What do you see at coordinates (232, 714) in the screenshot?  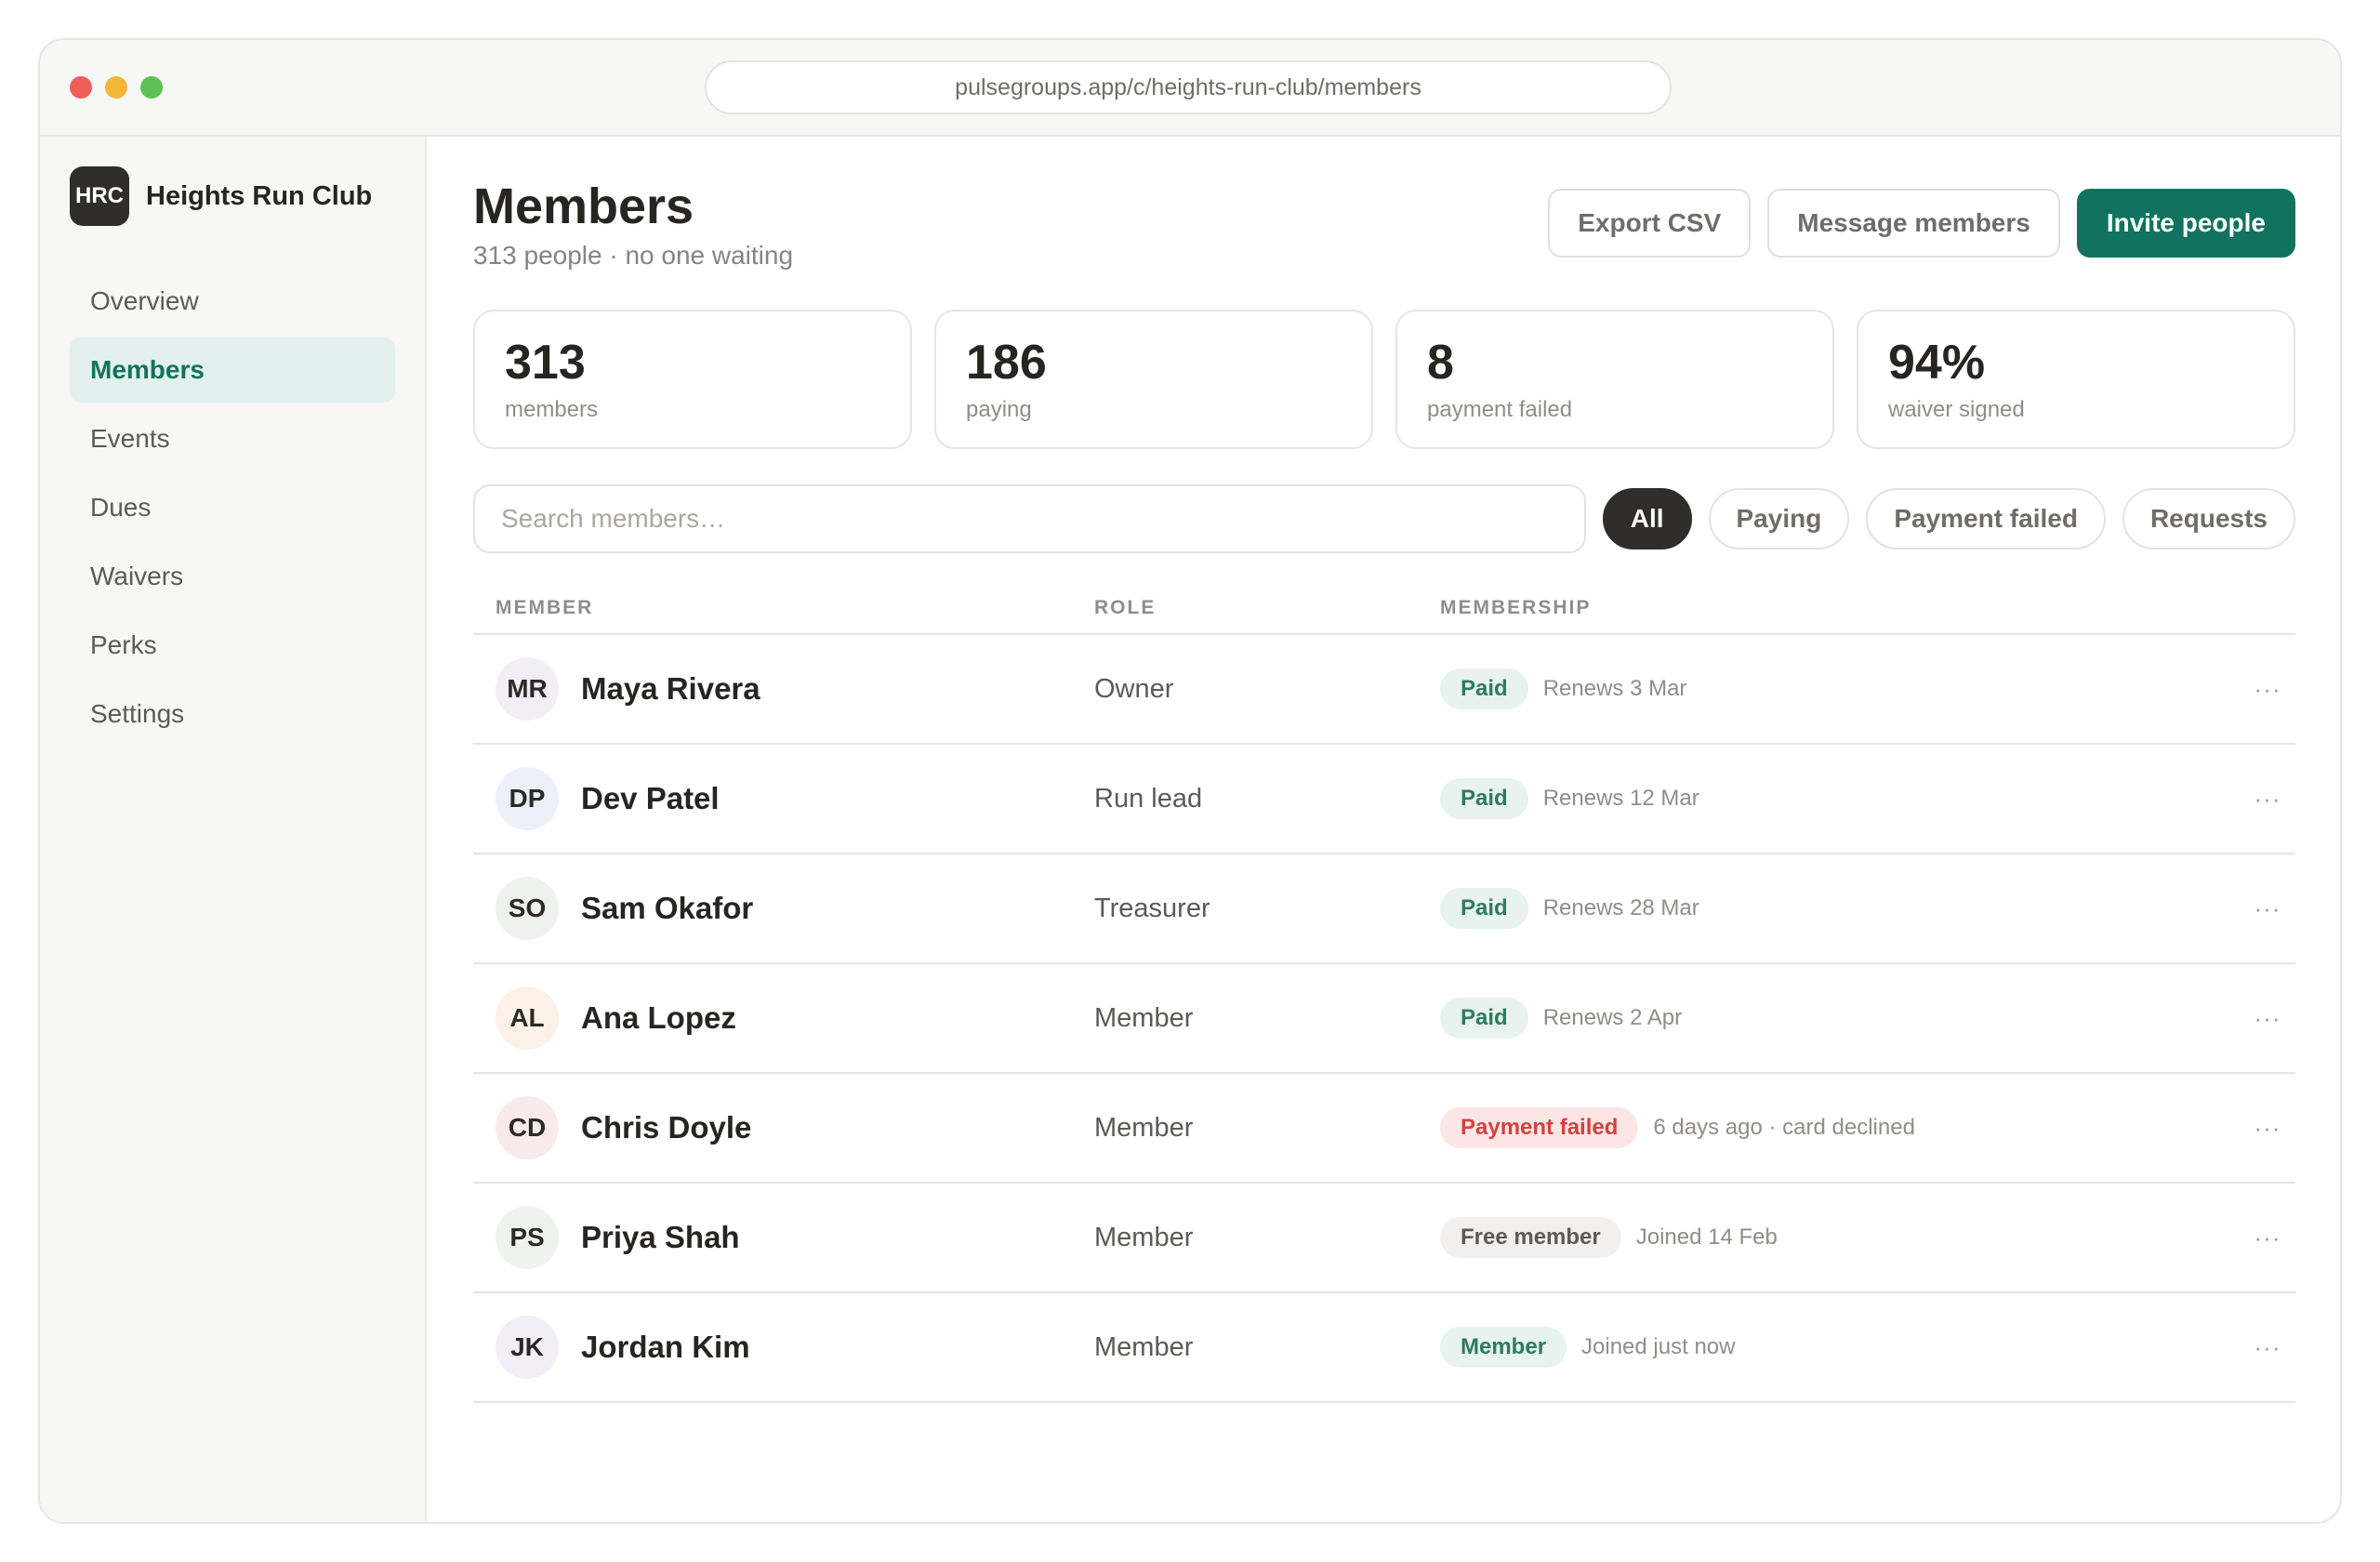 I see `sidebar-item-settings: Settings` at bounding box center [232, 714].